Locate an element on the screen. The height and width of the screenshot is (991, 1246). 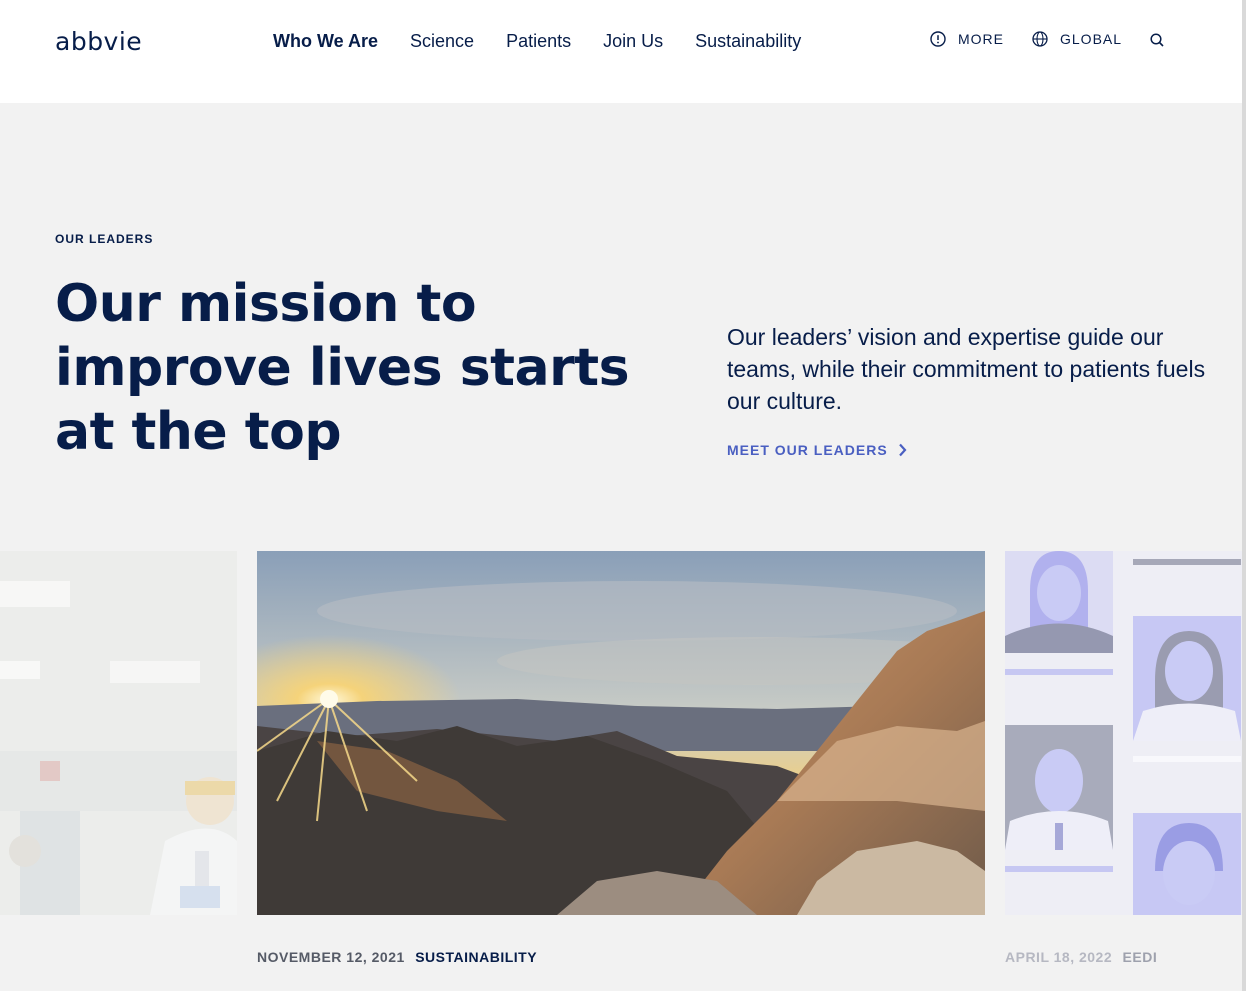
global-button: GLOBAL is located at coordinates (1077, 39).